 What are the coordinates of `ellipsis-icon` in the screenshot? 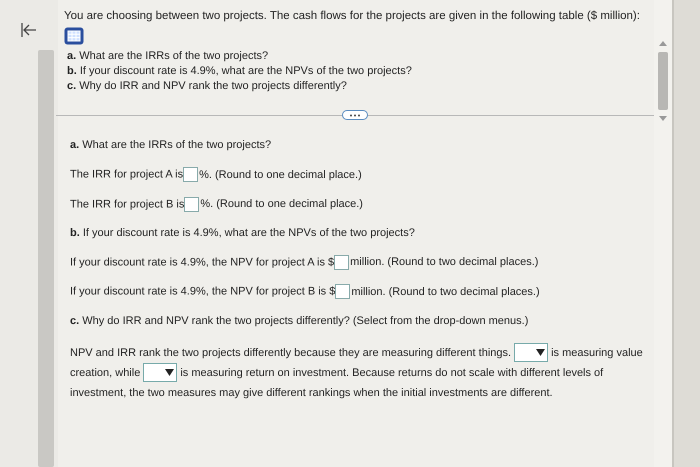 It's located at (355, 115).